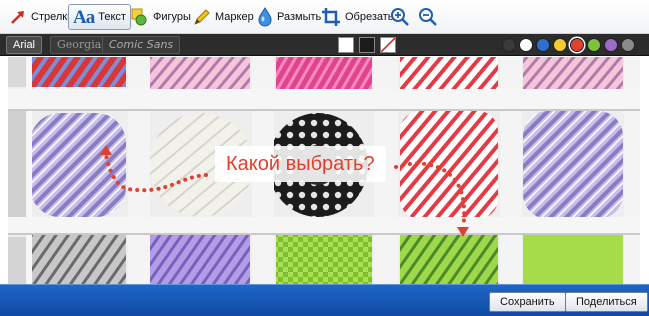 The width and height of the screenshot is (649, 316). Describe the element at coordinates (526, 45) in the screenshot. I see `color-swatch-white` at that location.